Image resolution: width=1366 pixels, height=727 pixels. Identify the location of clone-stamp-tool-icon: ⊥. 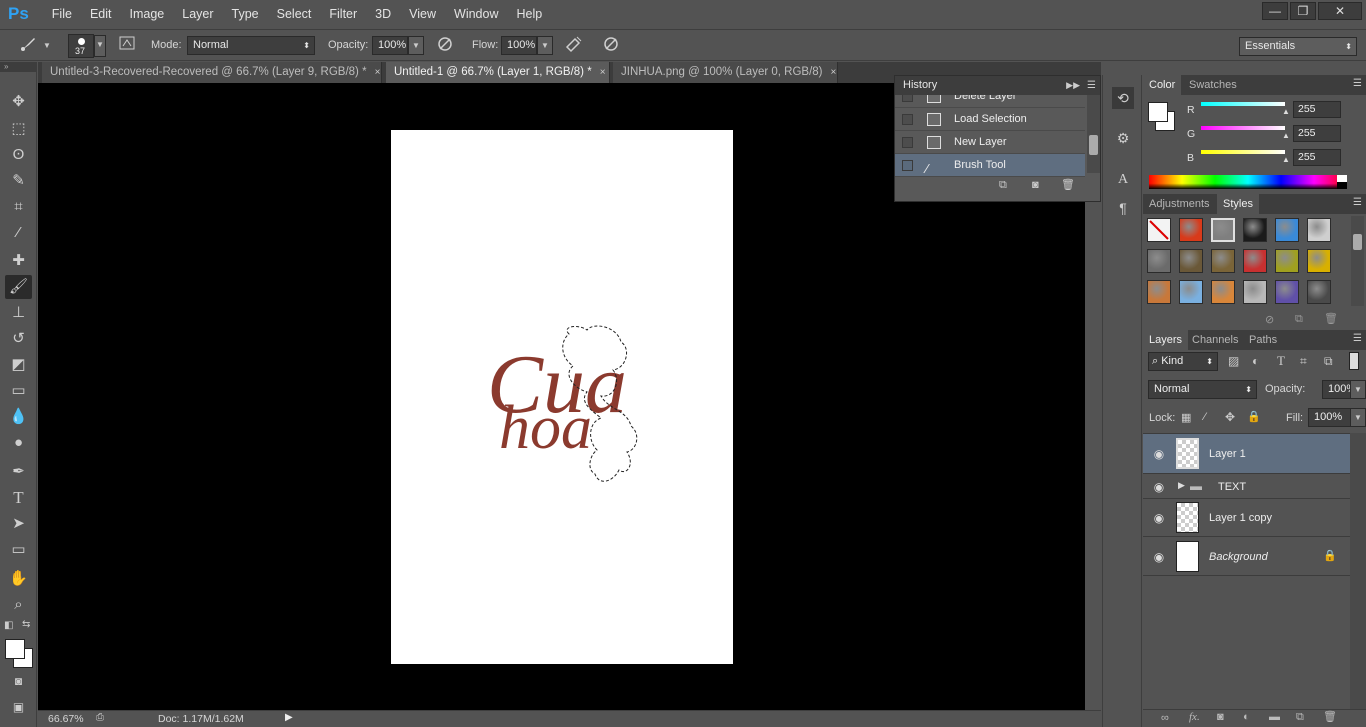
(18, 313).